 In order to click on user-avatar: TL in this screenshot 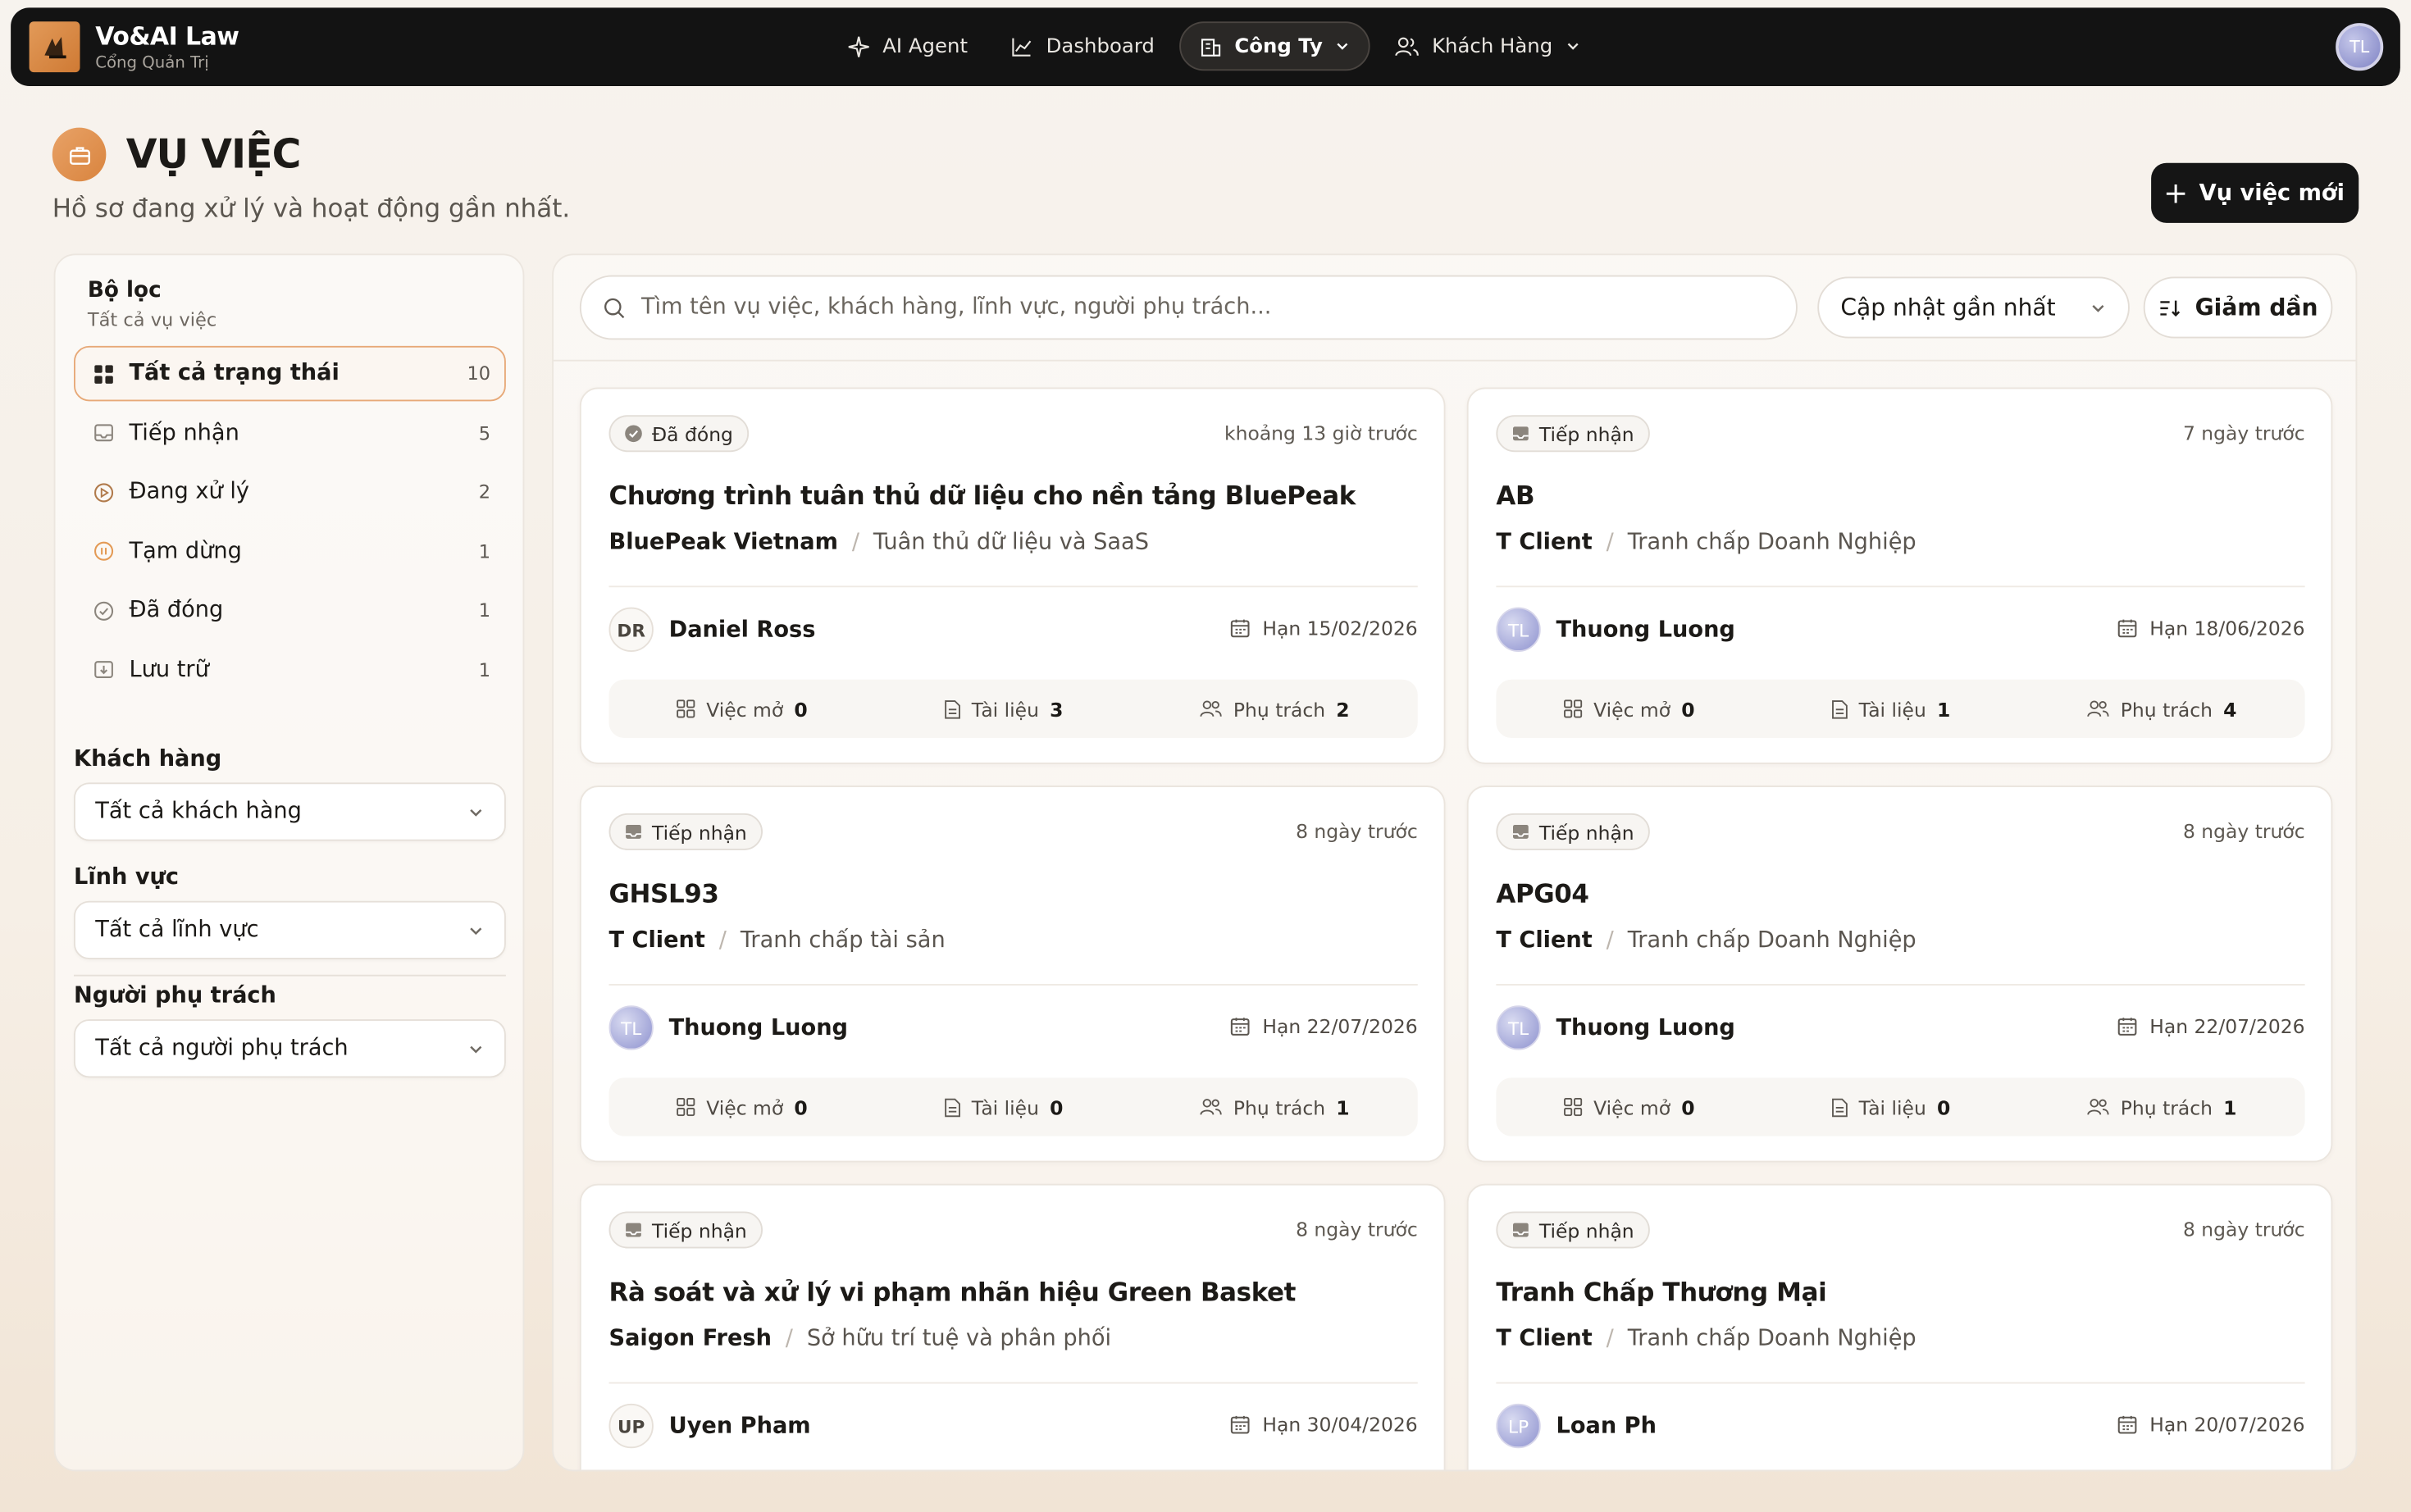, I will do `click(2360, 47)`.